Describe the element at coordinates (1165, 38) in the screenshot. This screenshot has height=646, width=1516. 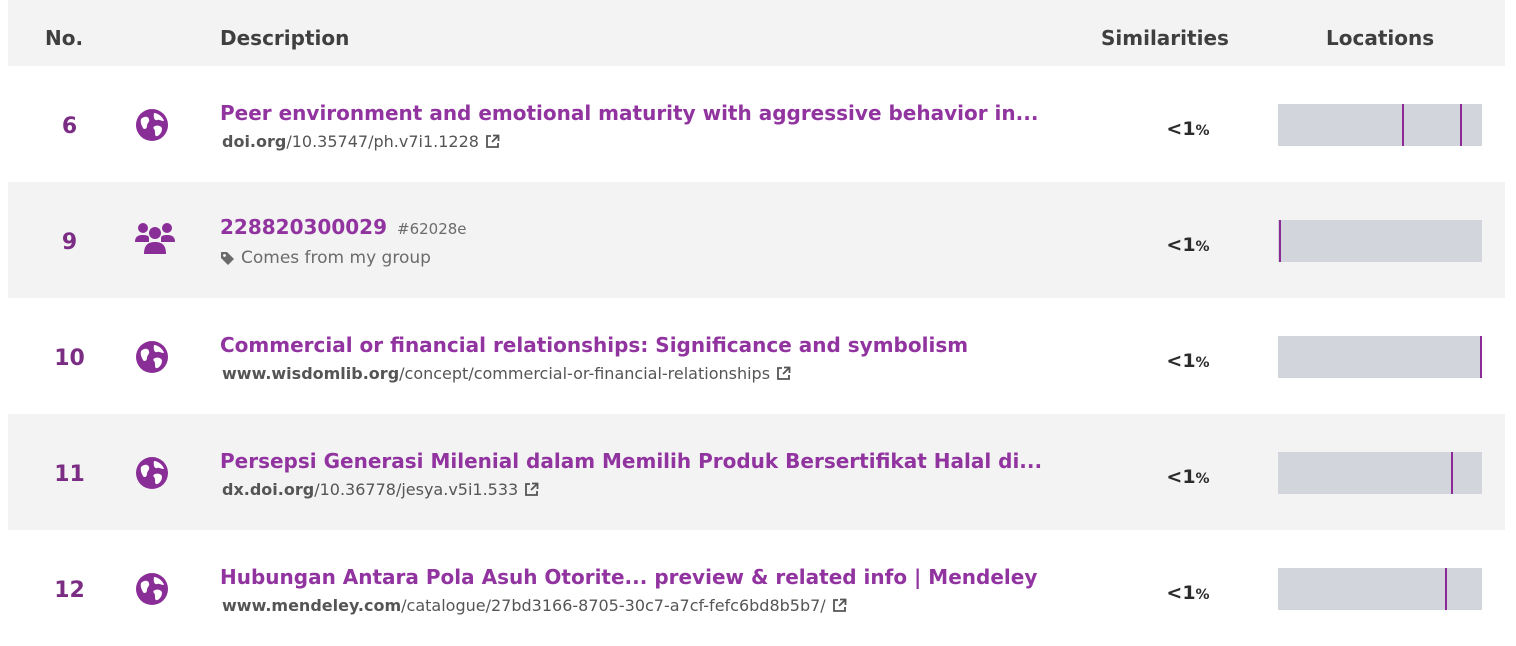
I see `header-similarities: Similarities` at that location.